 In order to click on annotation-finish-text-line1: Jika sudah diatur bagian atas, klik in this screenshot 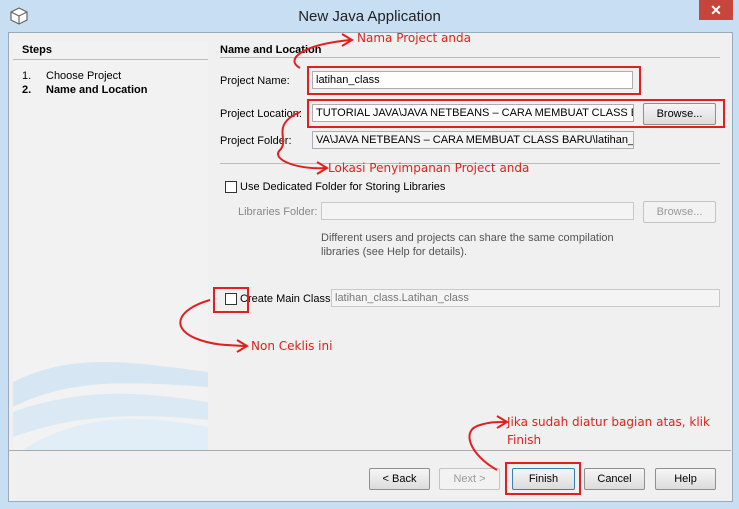, I will do `click(608, 422)`.